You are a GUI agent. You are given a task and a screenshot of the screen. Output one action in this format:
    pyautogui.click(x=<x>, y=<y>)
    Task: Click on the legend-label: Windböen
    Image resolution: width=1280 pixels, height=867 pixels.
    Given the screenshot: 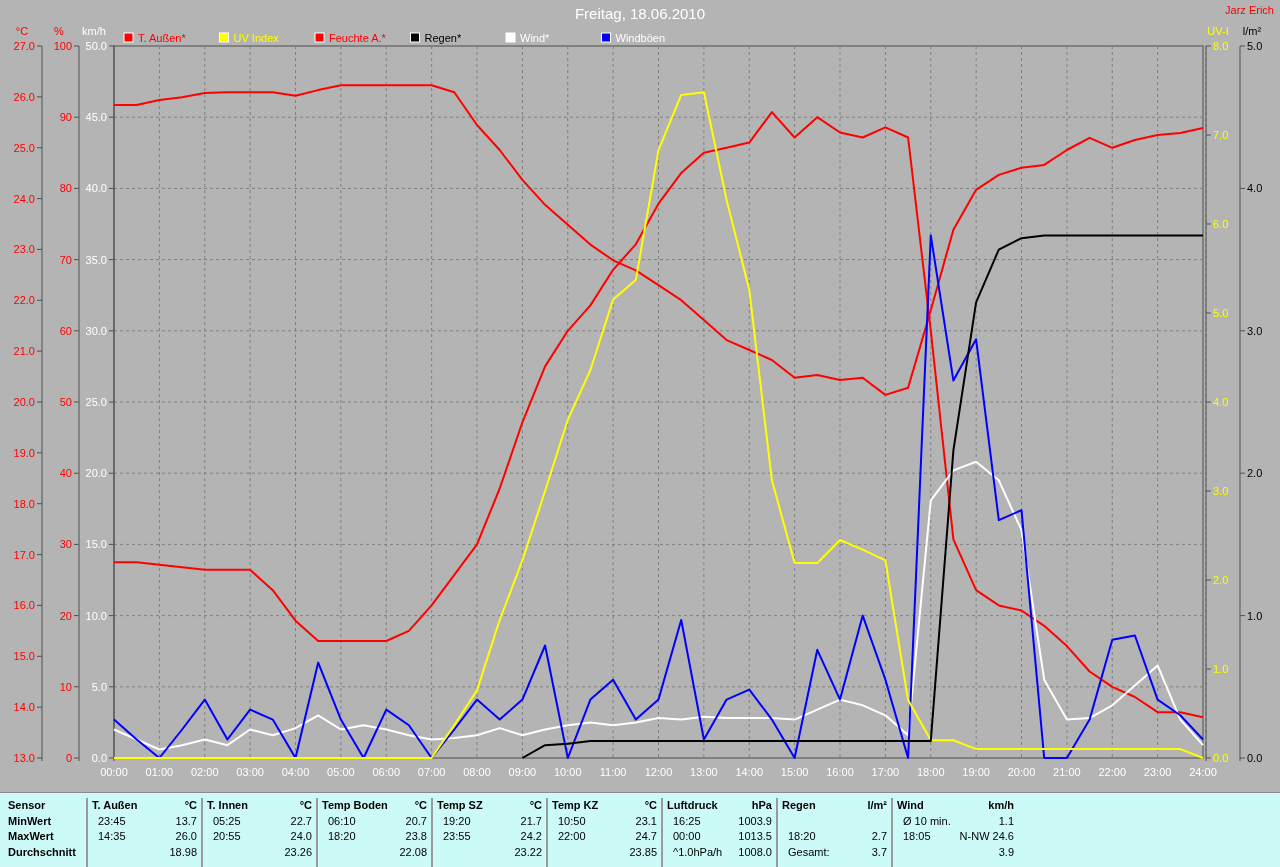 What is the action you would take?
    pyautogui.click(x=640, y=38)
    